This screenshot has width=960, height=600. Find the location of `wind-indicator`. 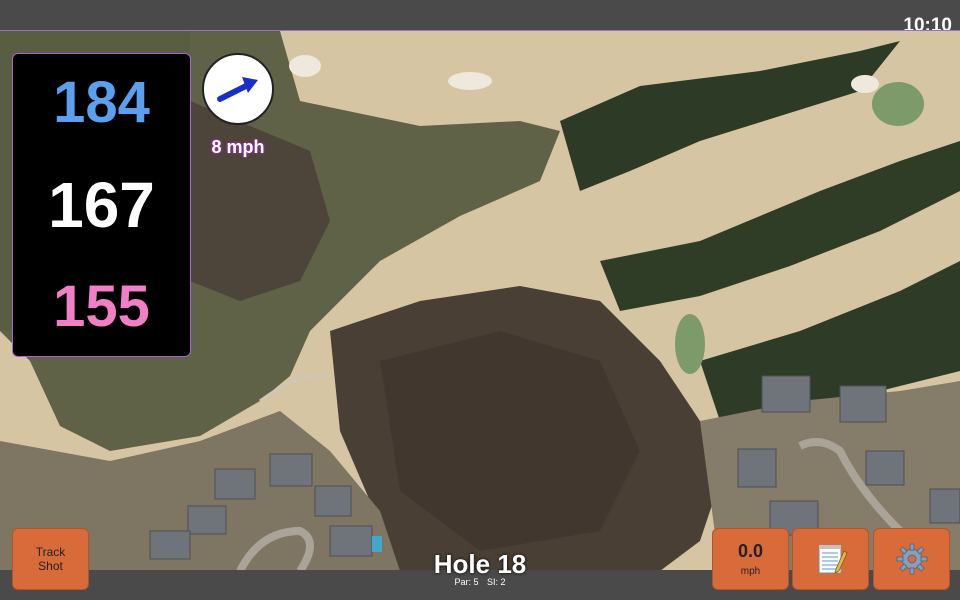

wind-indicator is located at coordinates (238, 89).